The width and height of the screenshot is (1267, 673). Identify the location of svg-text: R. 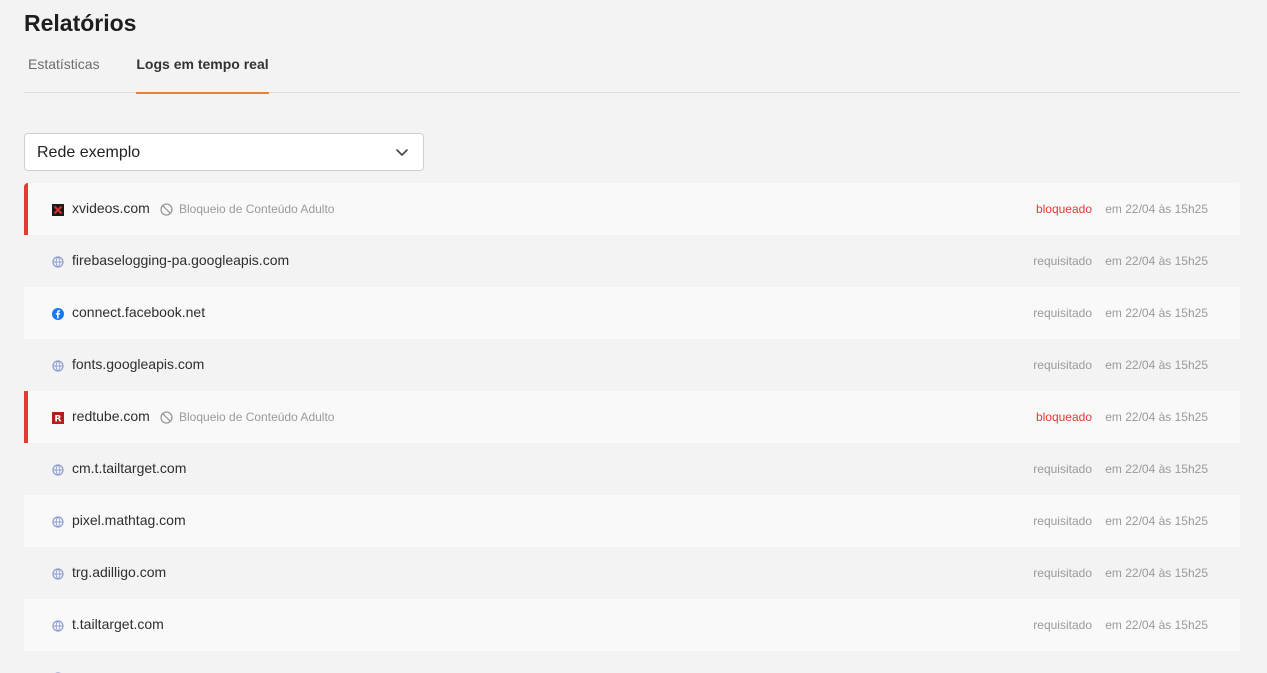
(58, 420).